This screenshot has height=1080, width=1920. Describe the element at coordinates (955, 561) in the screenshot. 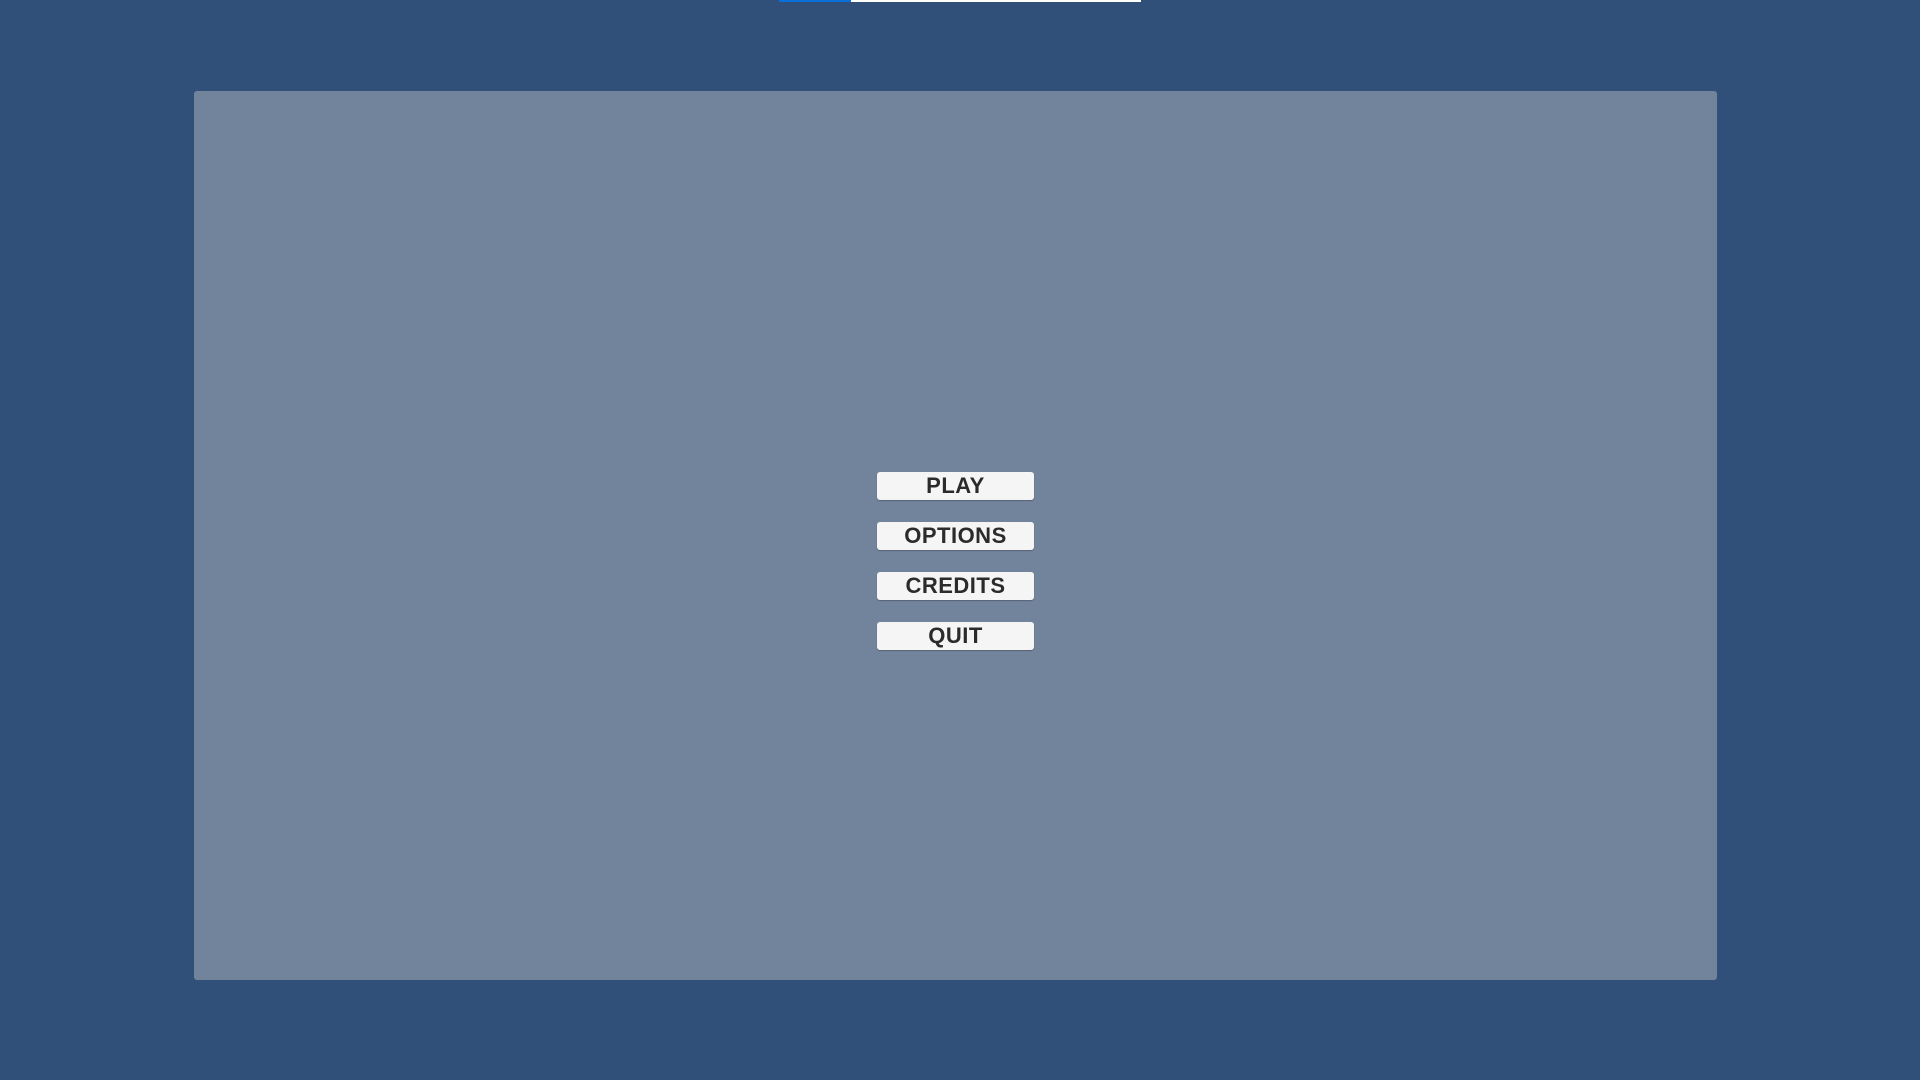

I see `main-menu: PLAY OPTIONS CREDITS QUIT` at that location.